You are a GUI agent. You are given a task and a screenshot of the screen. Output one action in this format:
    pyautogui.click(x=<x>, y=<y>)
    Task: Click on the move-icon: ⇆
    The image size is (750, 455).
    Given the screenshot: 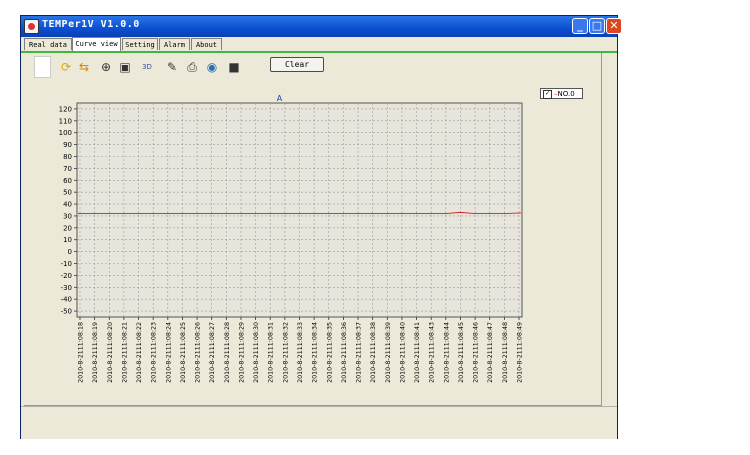 What is the action you would take?
    pyautogui.click(x=84, y=67)
    